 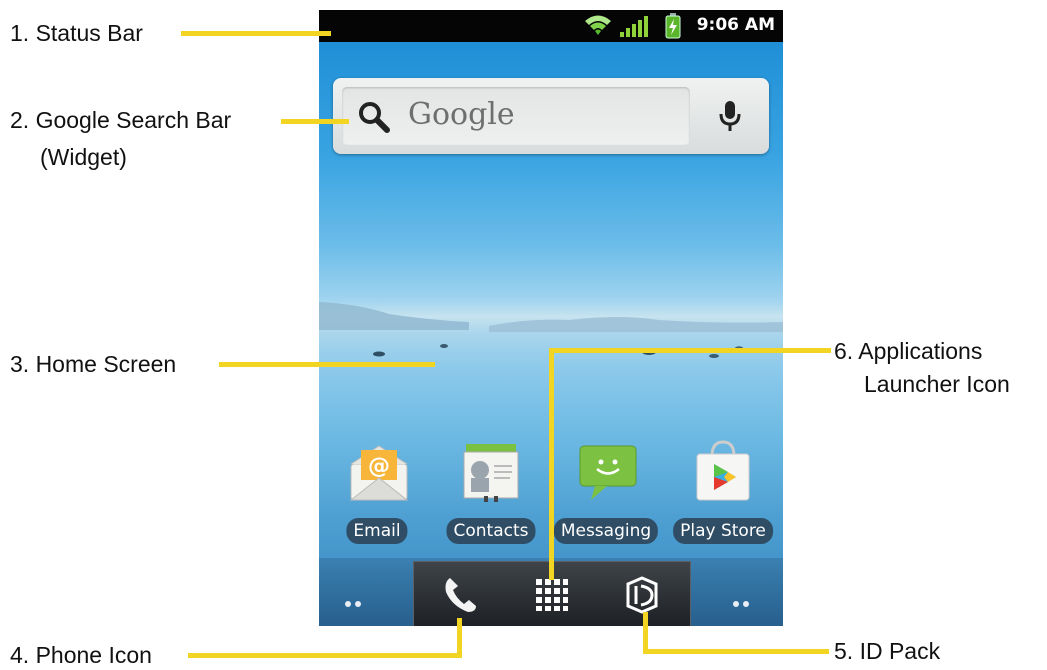 I want to click on battery-charging-icon, so click(x=673, y=26).